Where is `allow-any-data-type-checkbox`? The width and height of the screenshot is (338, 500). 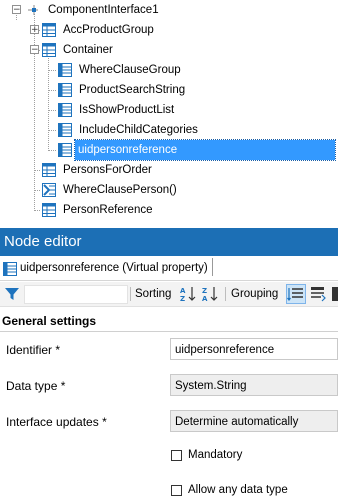
allow-any-data-type-checkbox is located at coordinates (176, 490).